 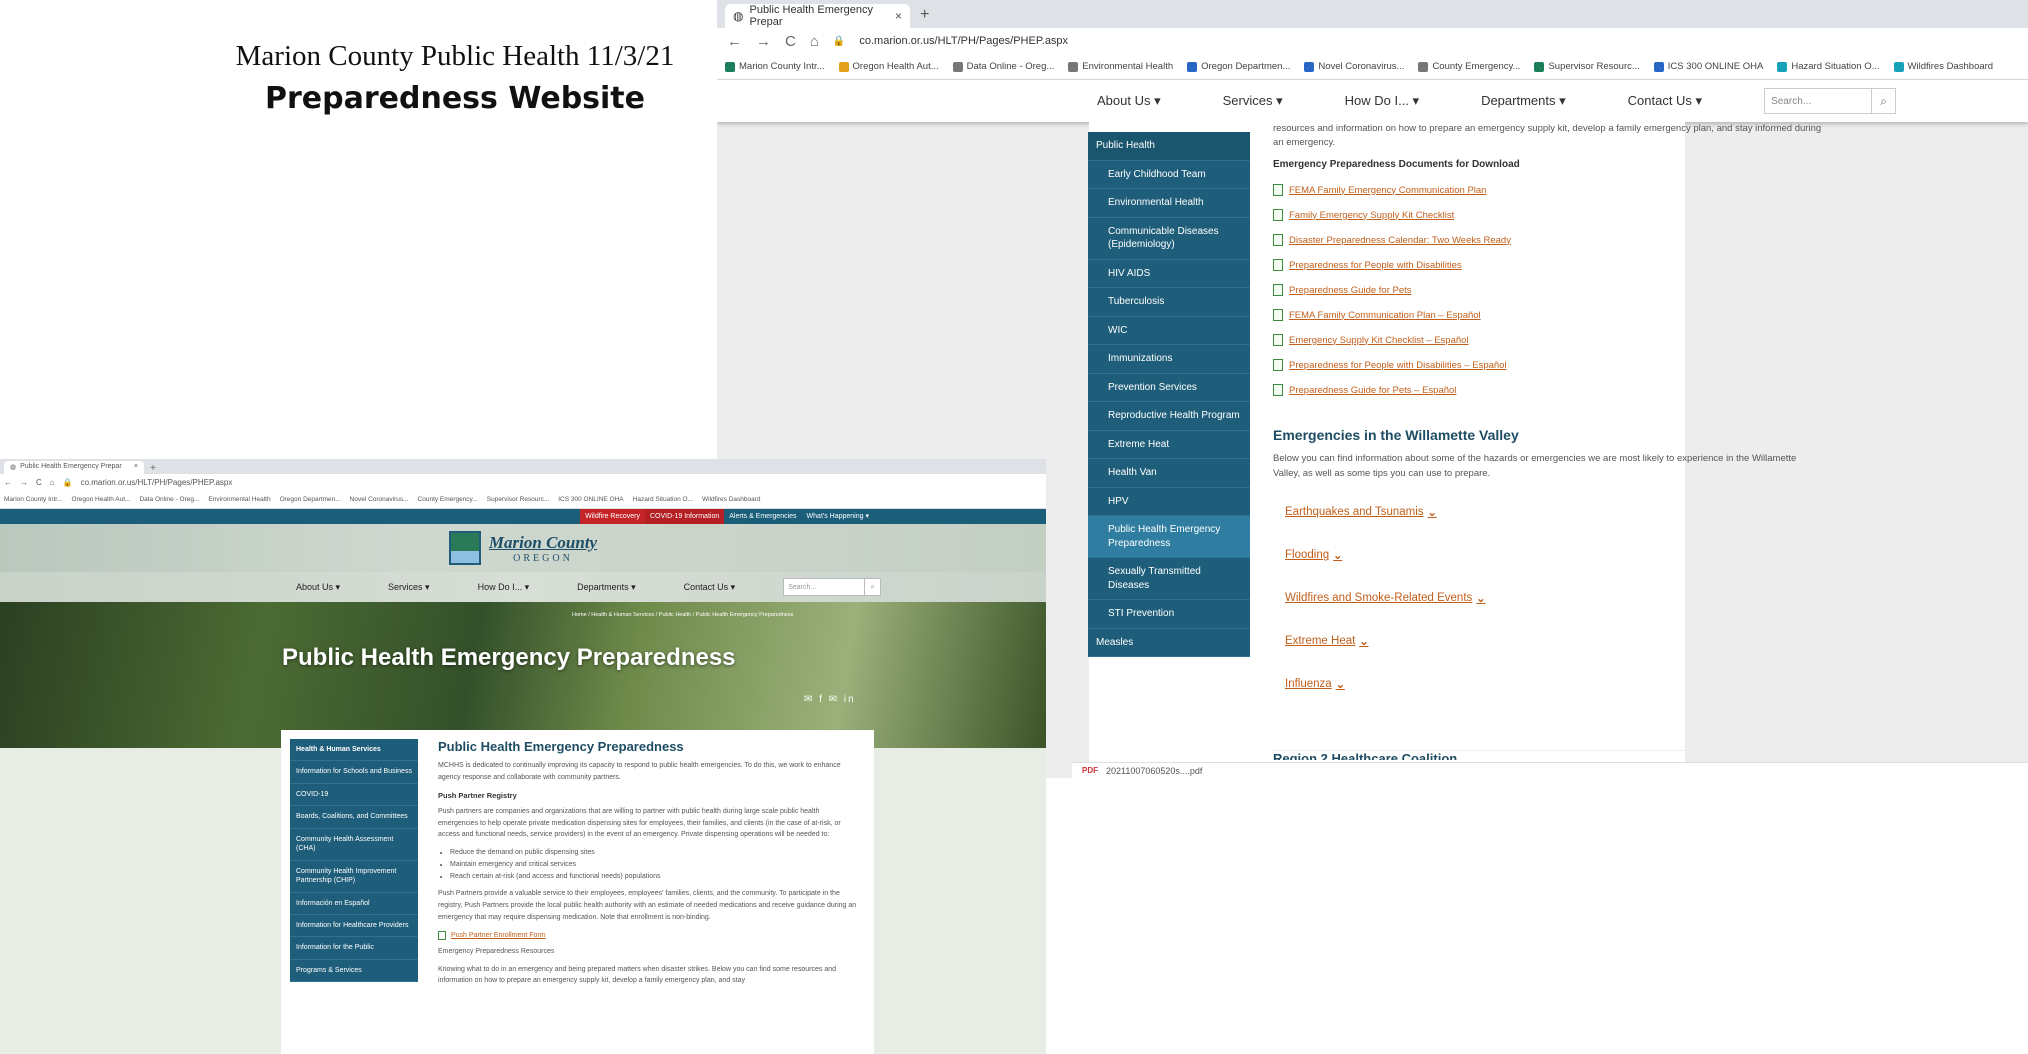 What do you see at coordinates (1154, 771) in the screenshot?
I see `download-file: 20211007060520s....pdf` at bounding box center [1154, 771].